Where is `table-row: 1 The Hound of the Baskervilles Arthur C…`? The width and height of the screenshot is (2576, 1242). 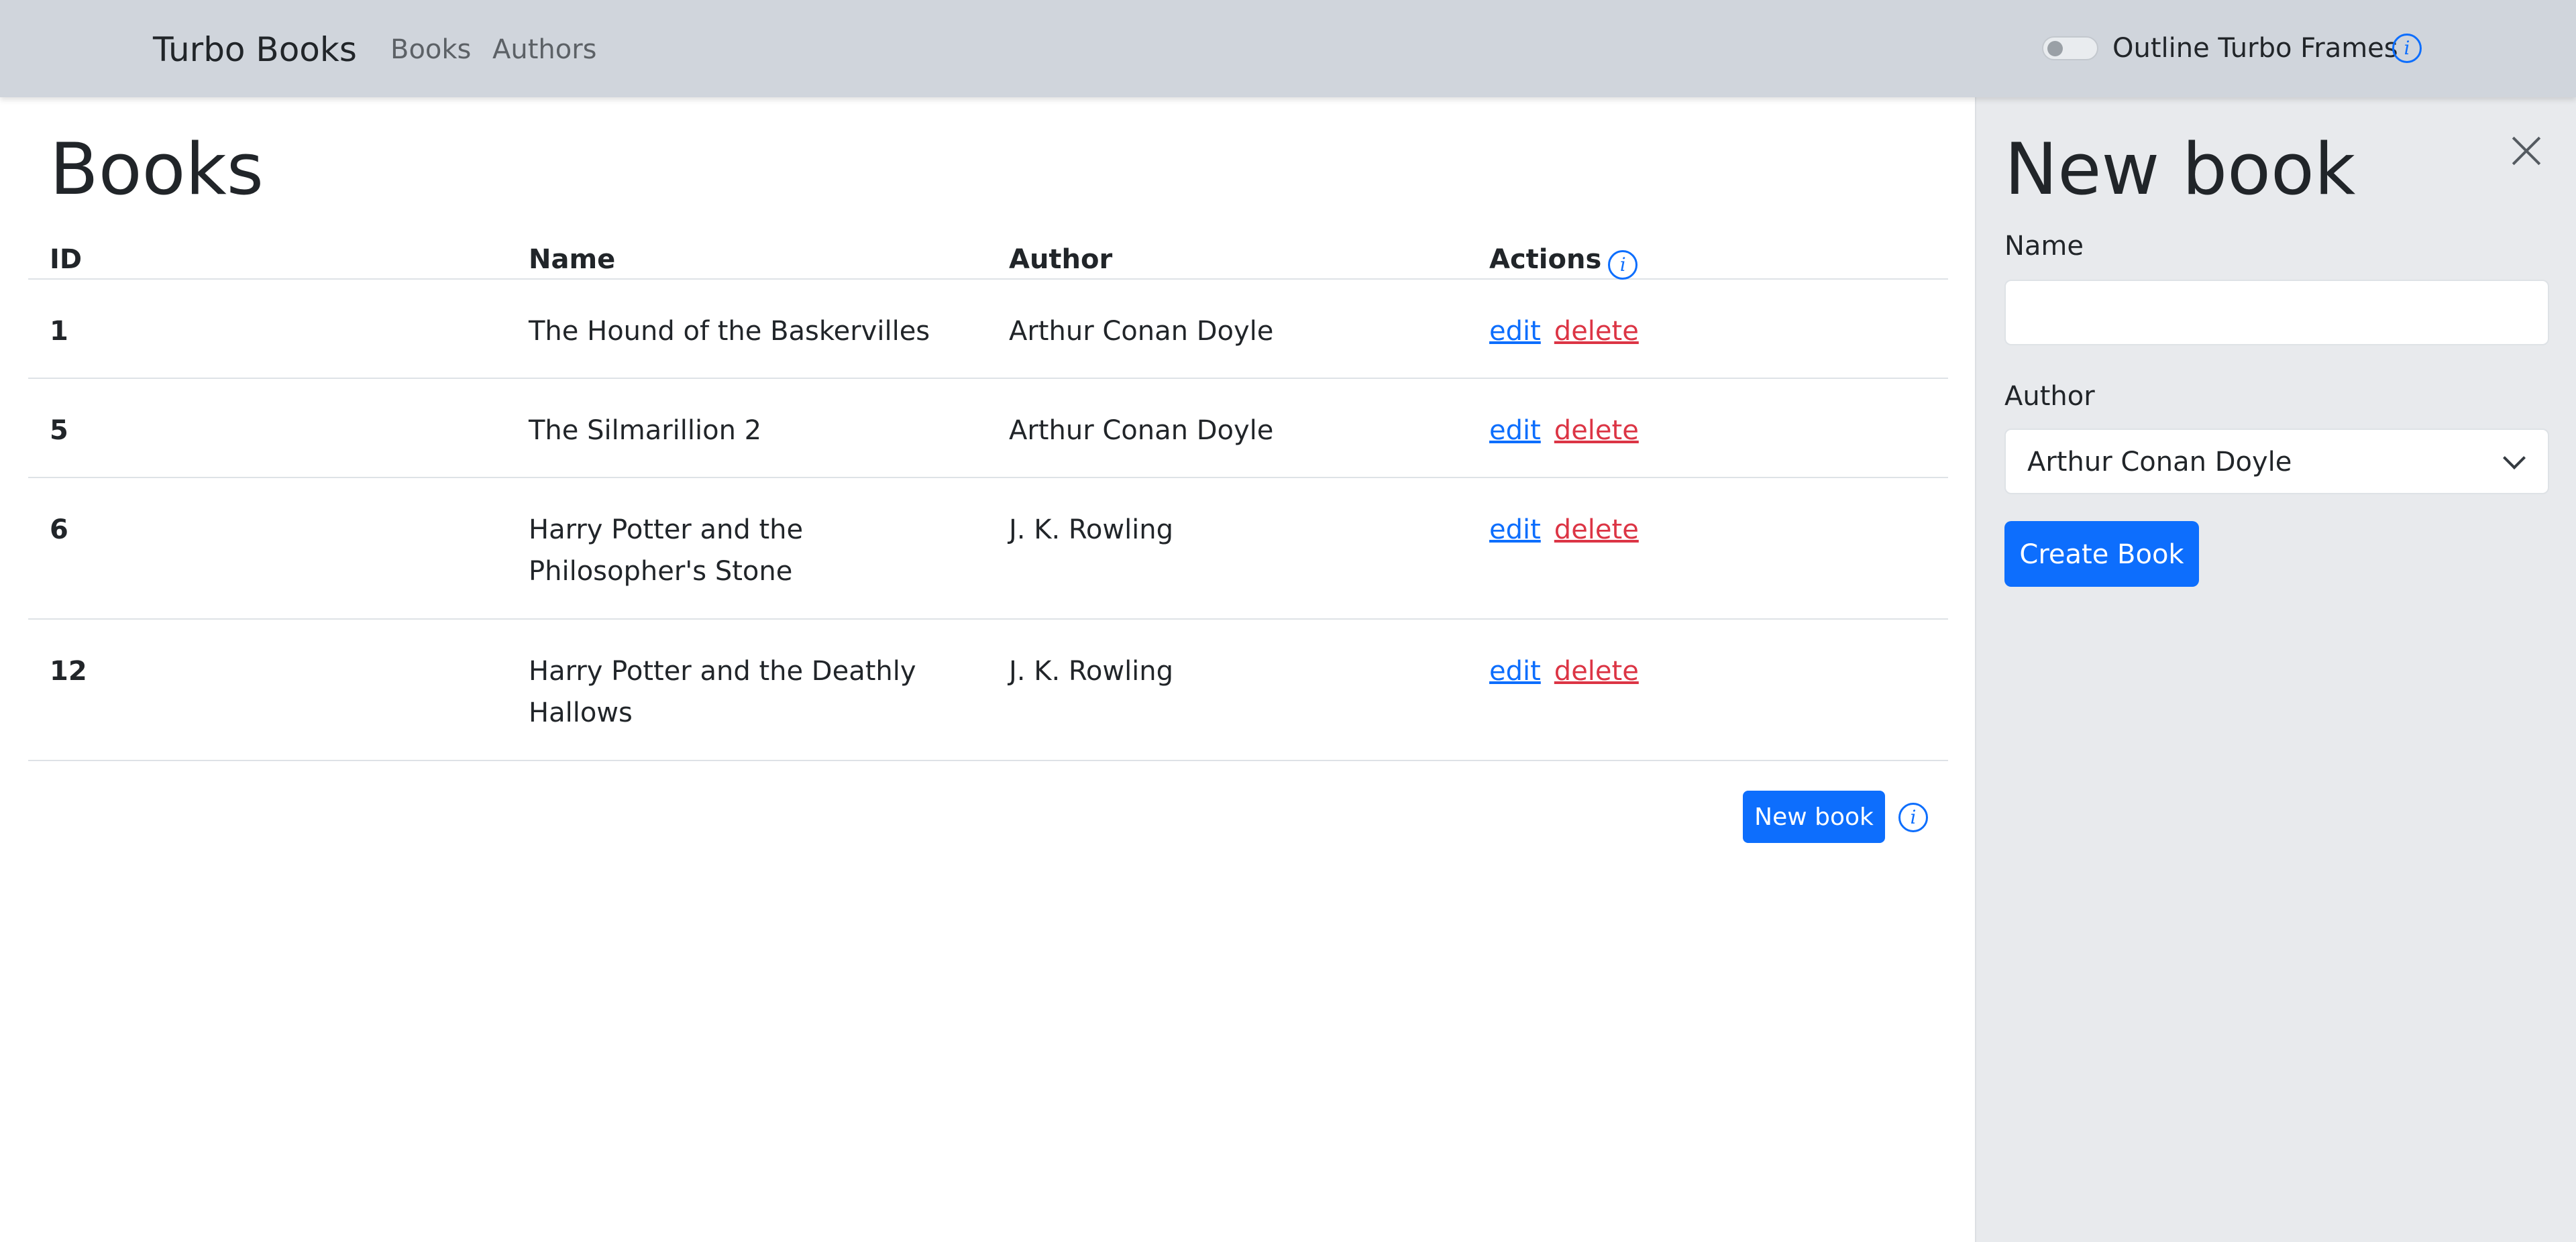 table-row: 1 The Hound of the Baskervilles Arthur C… is located at coordinates (988, 329).